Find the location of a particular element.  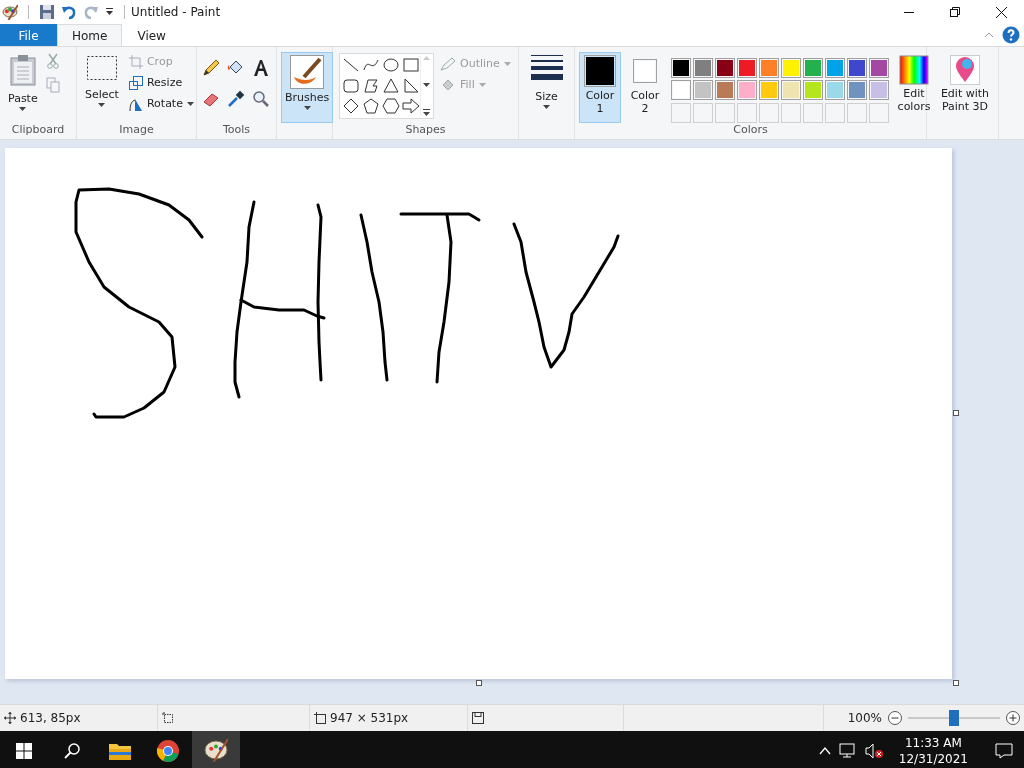

group-label: Image is located at coordinates (136, 130).